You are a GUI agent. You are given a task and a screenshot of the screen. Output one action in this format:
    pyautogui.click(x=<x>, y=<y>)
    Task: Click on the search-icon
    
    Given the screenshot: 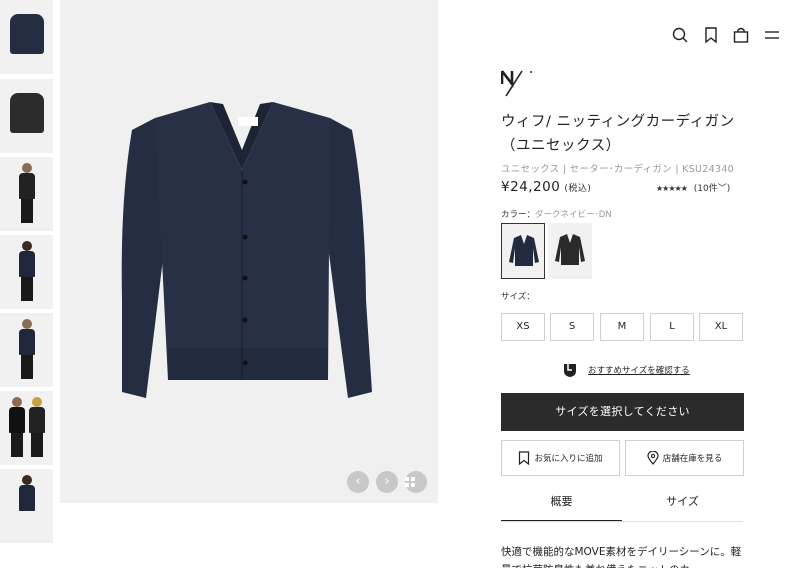 What is the action you would take?
    pyautogui.click(x=680, y=35)
    